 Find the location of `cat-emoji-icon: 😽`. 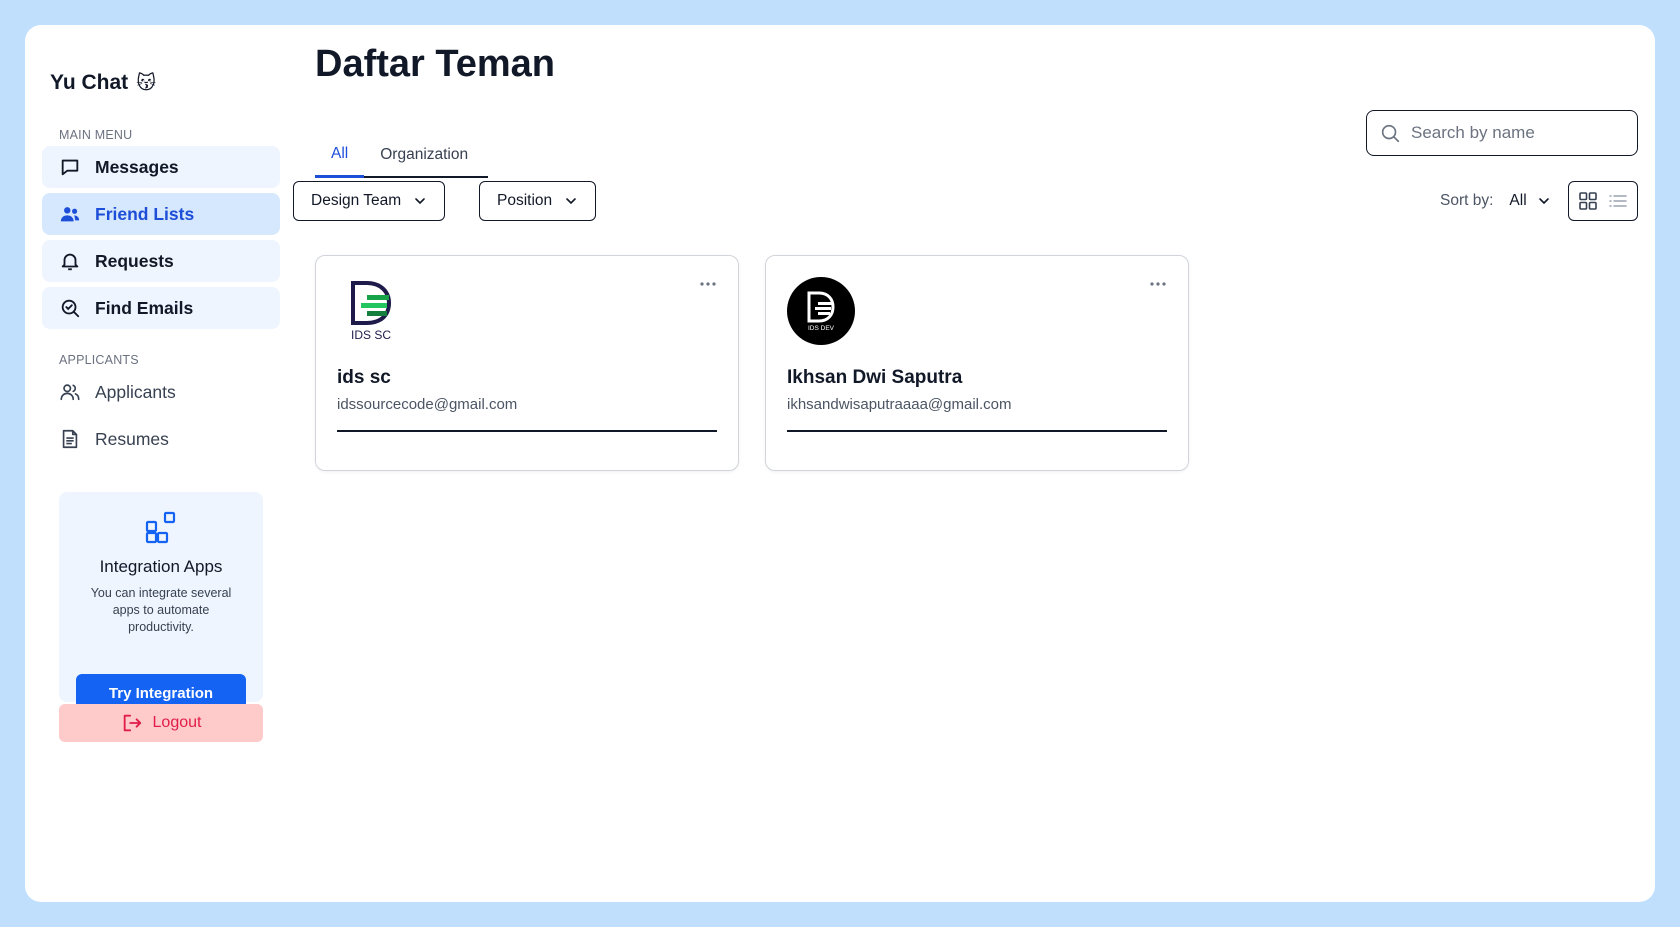

cat-emoji-icon: 😽 is located at coordinates (146, 83).